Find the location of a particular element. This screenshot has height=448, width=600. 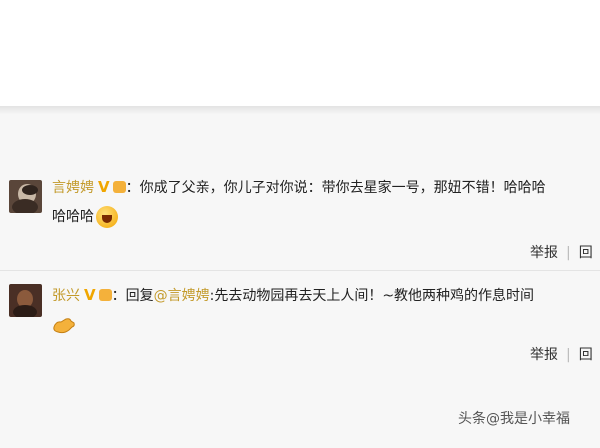

comment-continuation-line is located at coordinates (64, 325).